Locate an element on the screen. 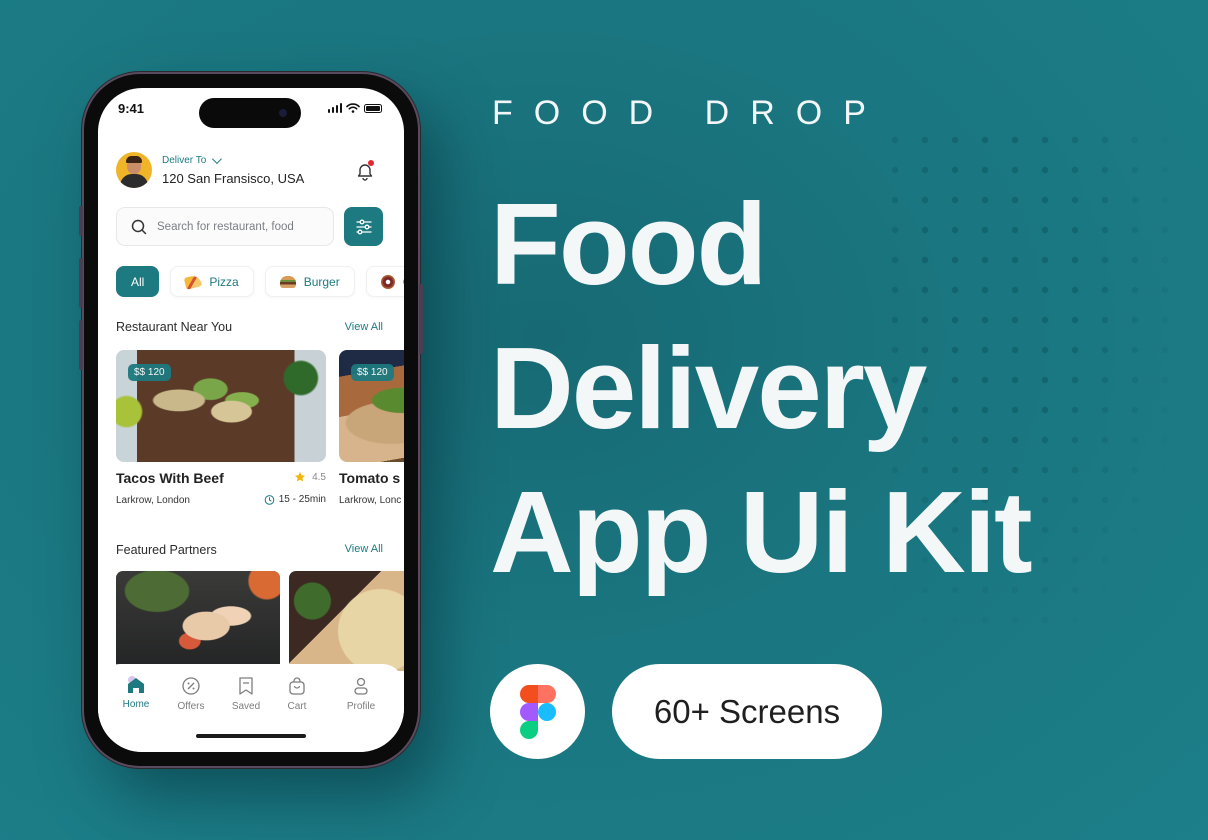 The image size is (1208, 840). chip-all: All is located at coordinates (138, 281).